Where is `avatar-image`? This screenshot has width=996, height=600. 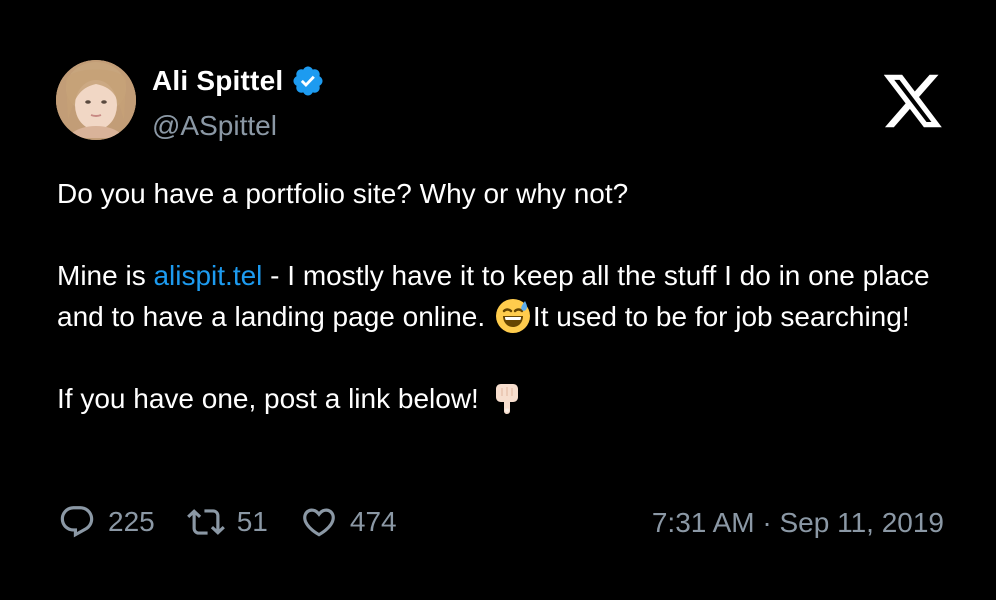
avatar-image is located at coordinates (96, 100).